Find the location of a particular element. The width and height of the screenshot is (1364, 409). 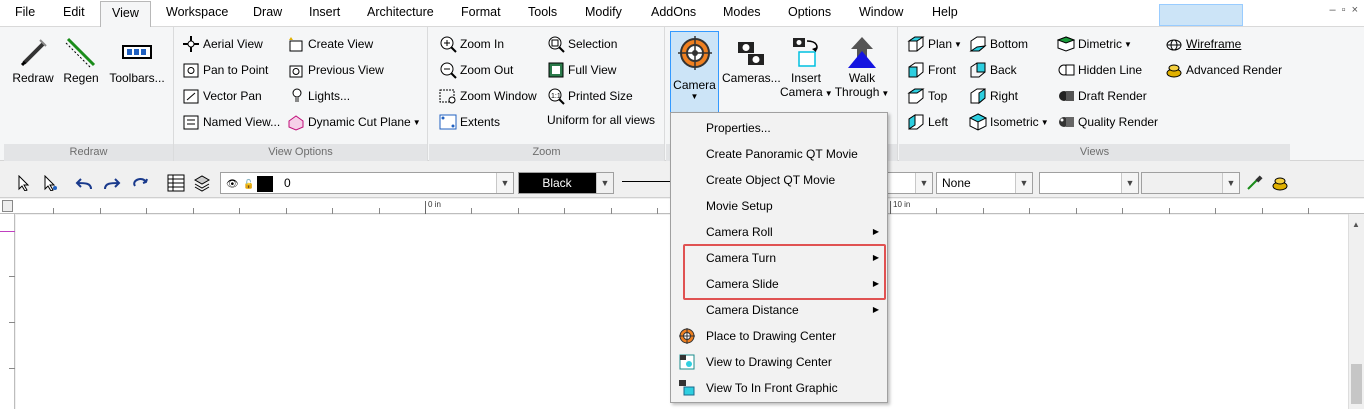

menu-item-movie-setup: Movie Setup is located at coordinates (779, 206).